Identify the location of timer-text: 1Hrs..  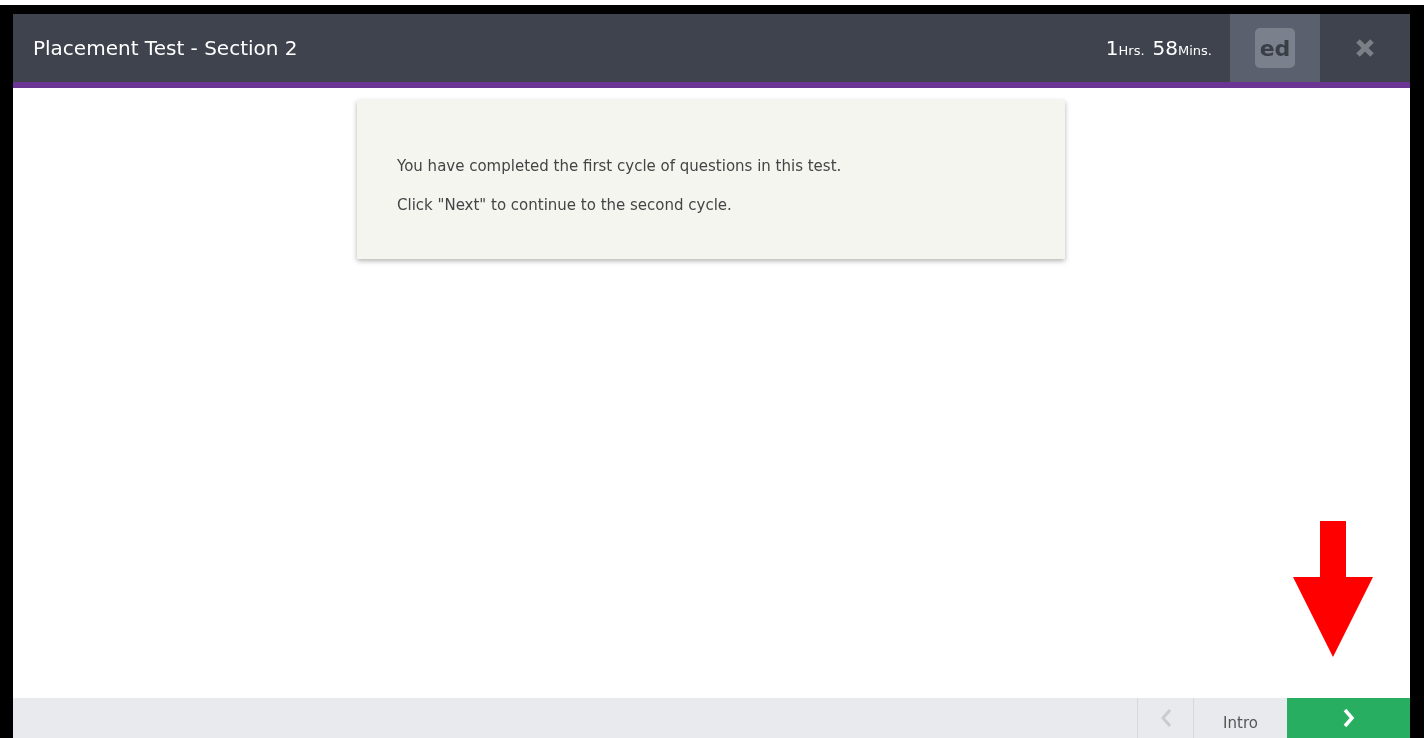
(1125, 48).